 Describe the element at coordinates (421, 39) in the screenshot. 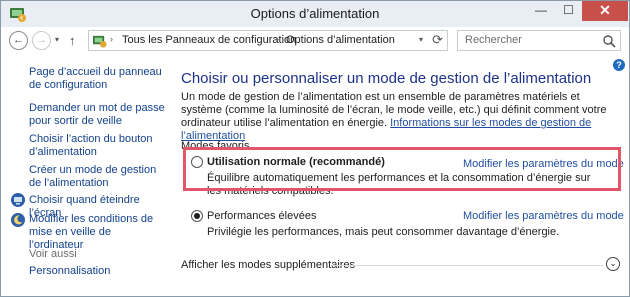

I see `address-dropdown-icon: ▾` at that location.